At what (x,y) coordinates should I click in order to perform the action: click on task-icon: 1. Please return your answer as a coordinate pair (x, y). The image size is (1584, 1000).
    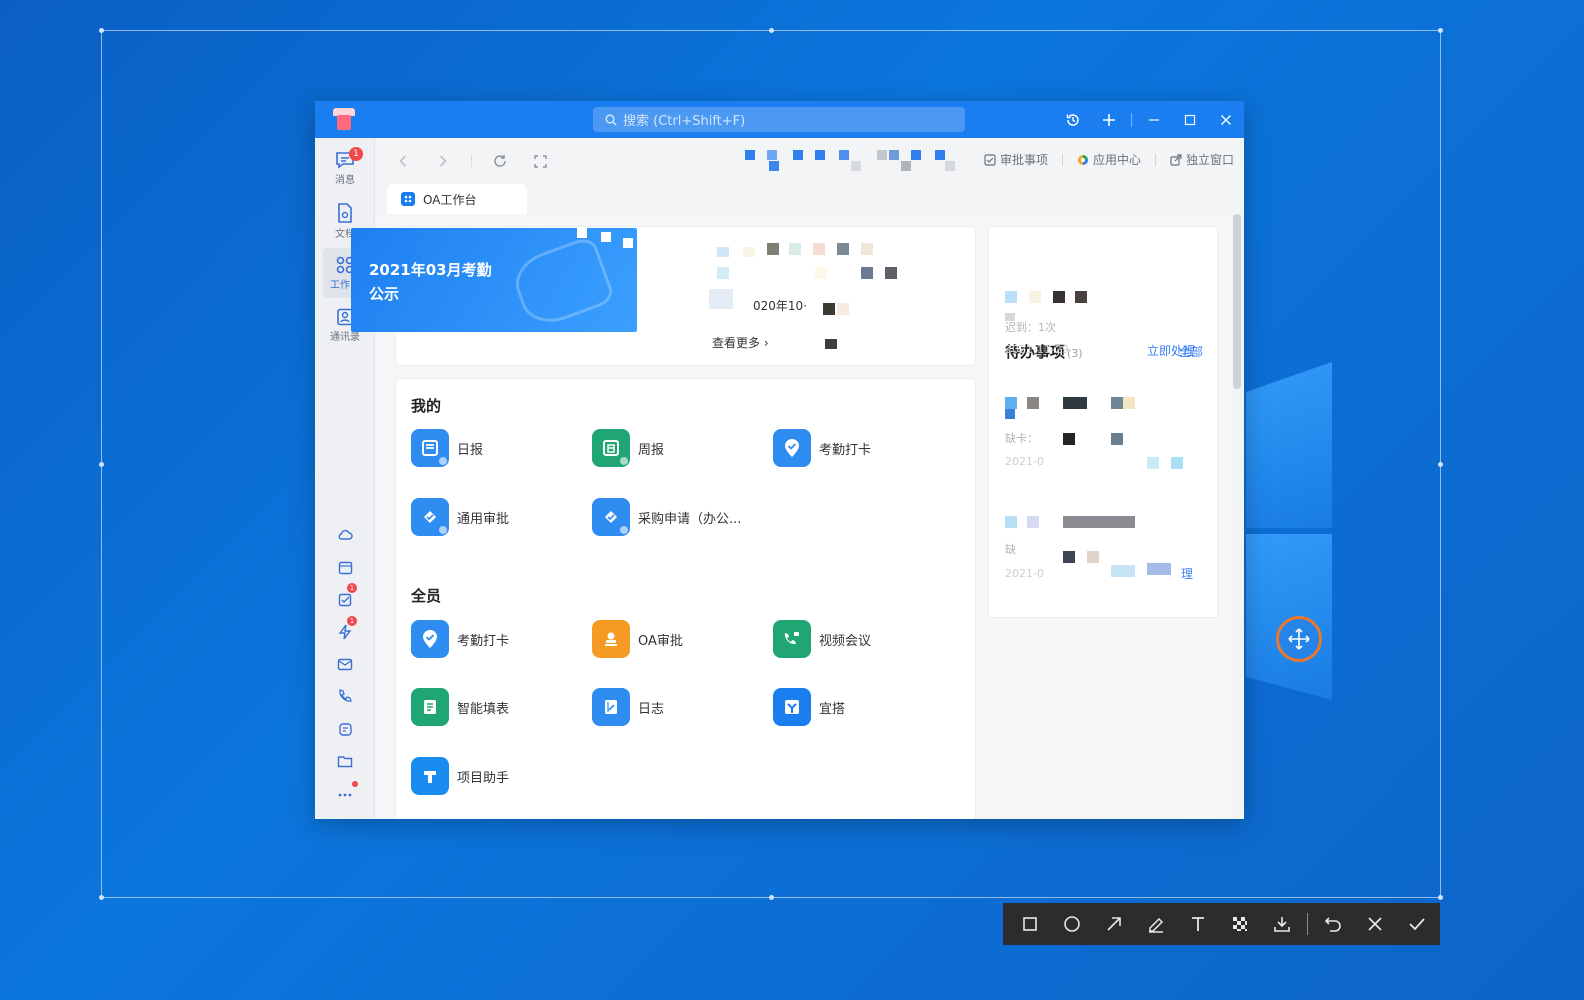
    Looking at the image, I should click on (346, 596).